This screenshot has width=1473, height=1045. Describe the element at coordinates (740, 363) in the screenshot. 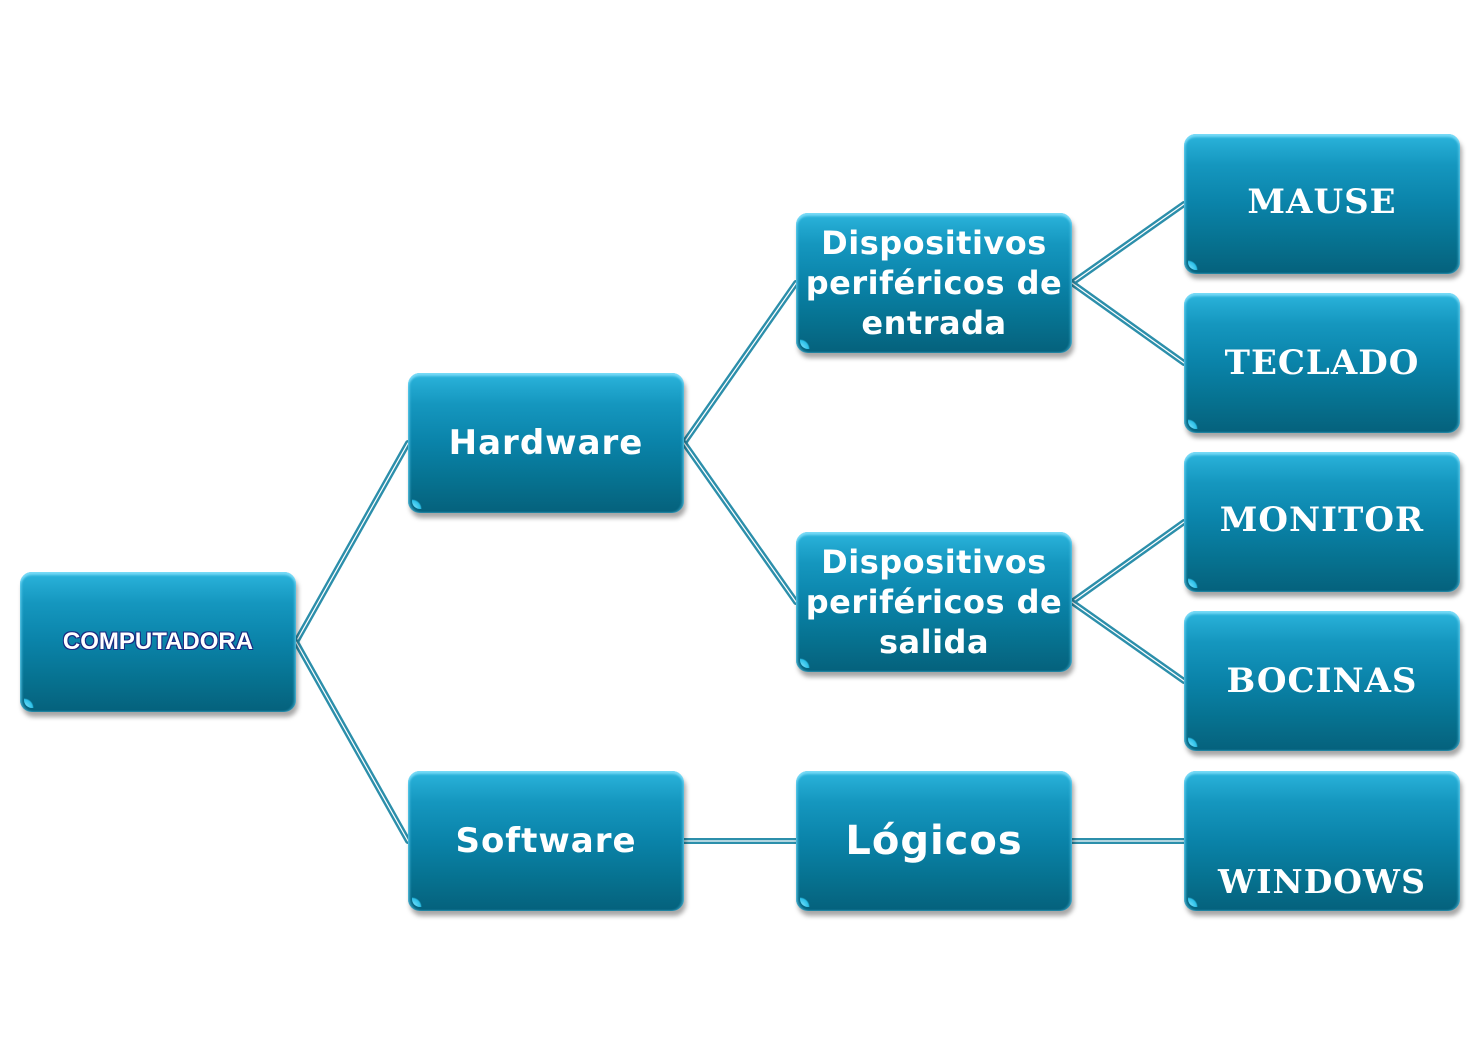

I see `connector-hardware-entrada` at that location.